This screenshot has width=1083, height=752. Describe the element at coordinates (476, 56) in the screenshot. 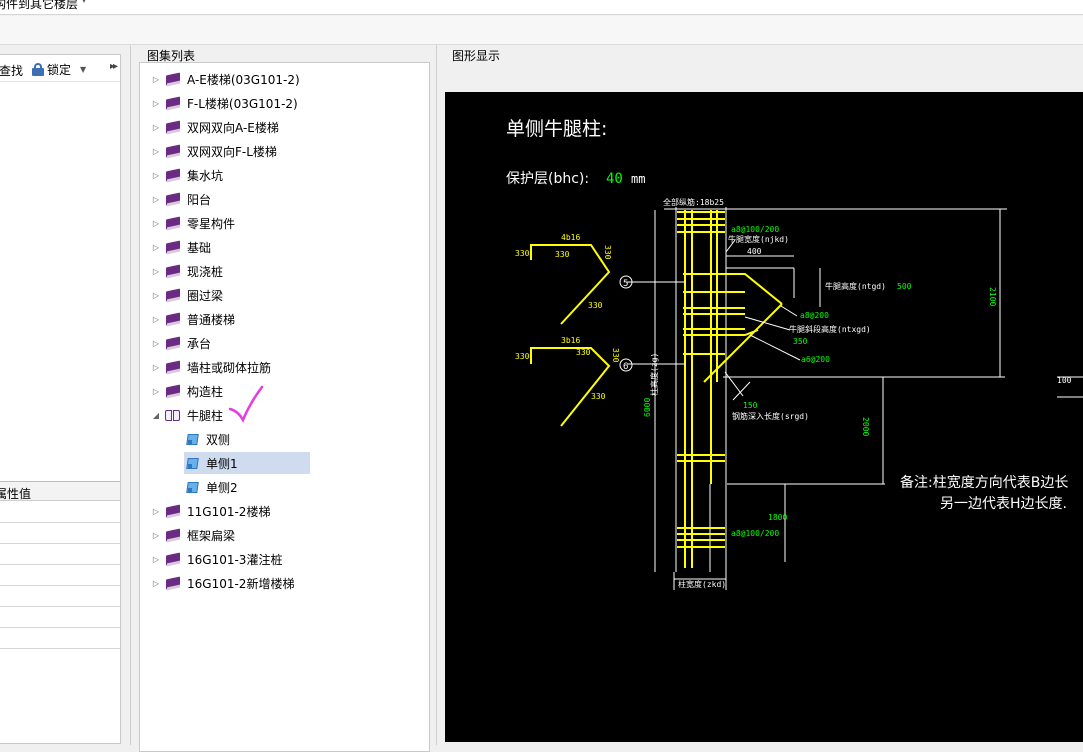

I see `graphic-panel-title: 图形显示` at that location.